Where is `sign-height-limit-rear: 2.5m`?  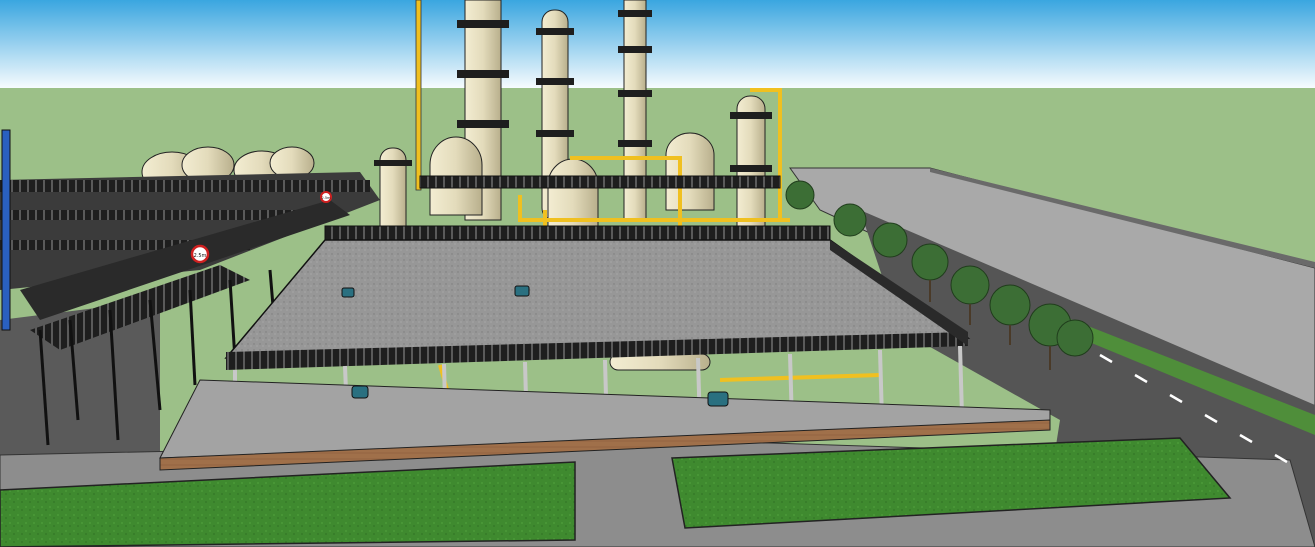 sign-height-limit-rear: 2.5m is located at coordinates (326, 197).